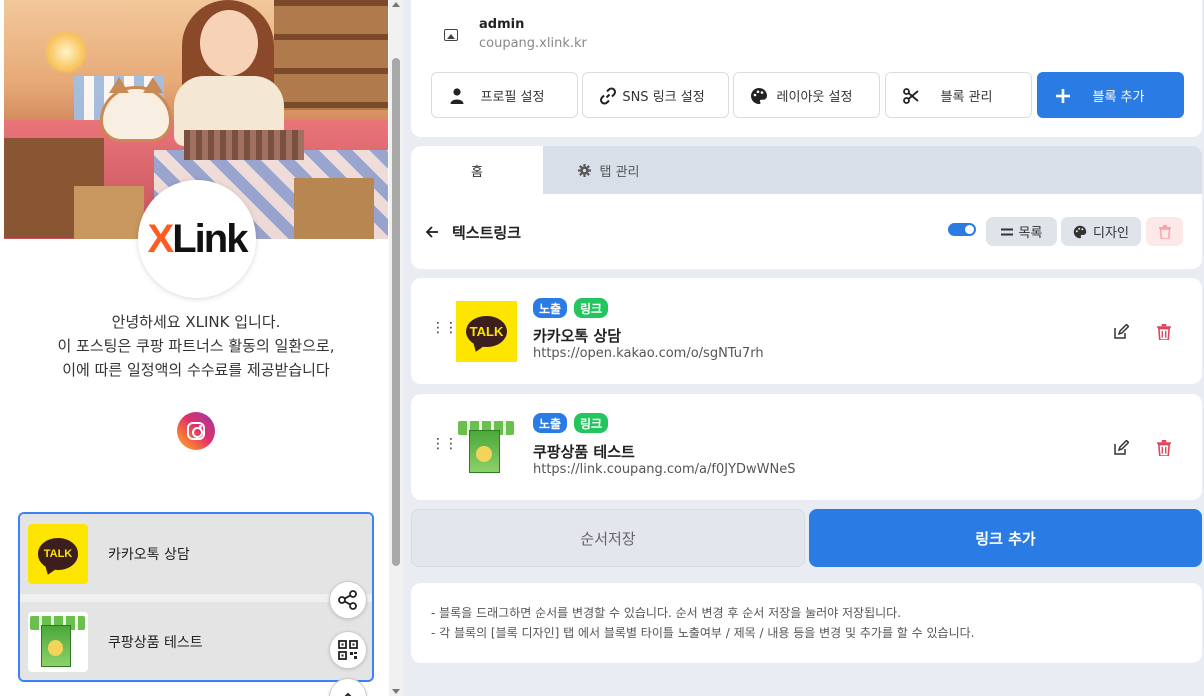 This screenshot has height=696, width=1204. I want to click on logo-text-link: Link, so click(210, 238).